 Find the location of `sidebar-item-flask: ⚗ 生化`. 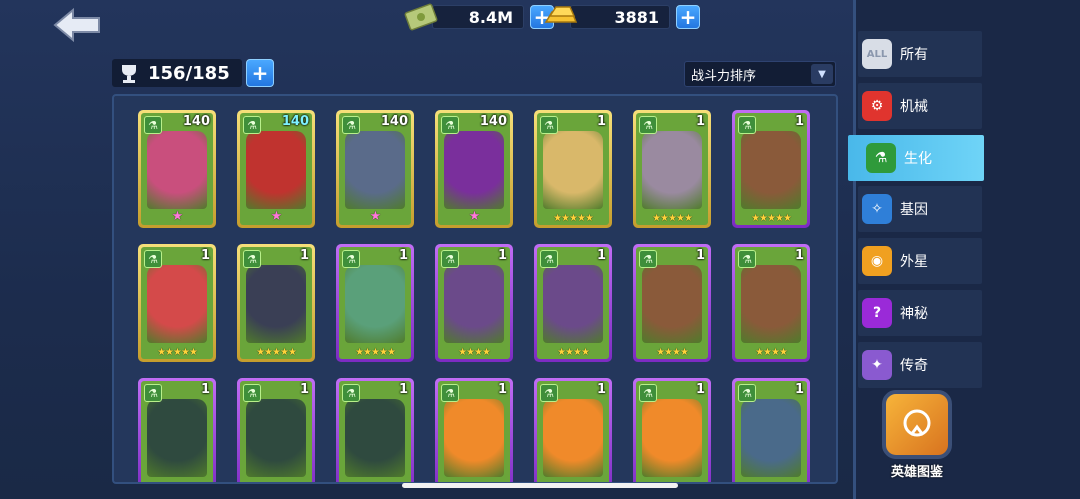

sidebar-item-flask: ⚗ 生化 is located at coordinates (916, 158).